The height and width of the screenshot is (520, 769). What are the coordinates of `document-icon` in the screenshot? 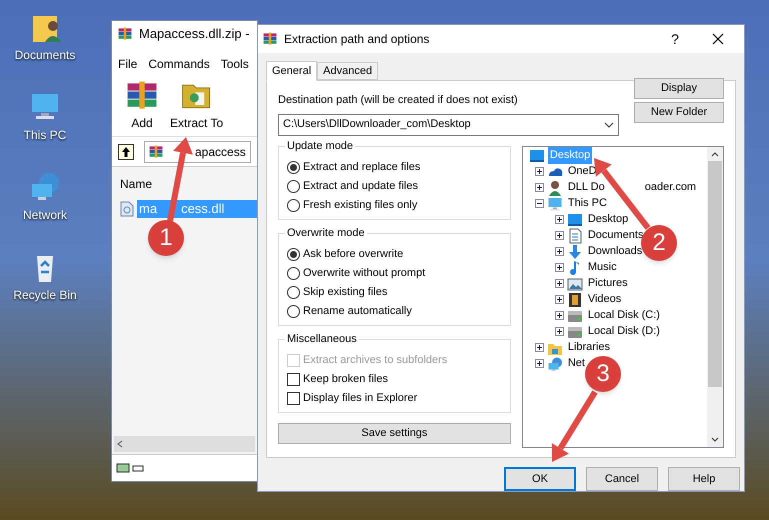 It's located at (574, 236).